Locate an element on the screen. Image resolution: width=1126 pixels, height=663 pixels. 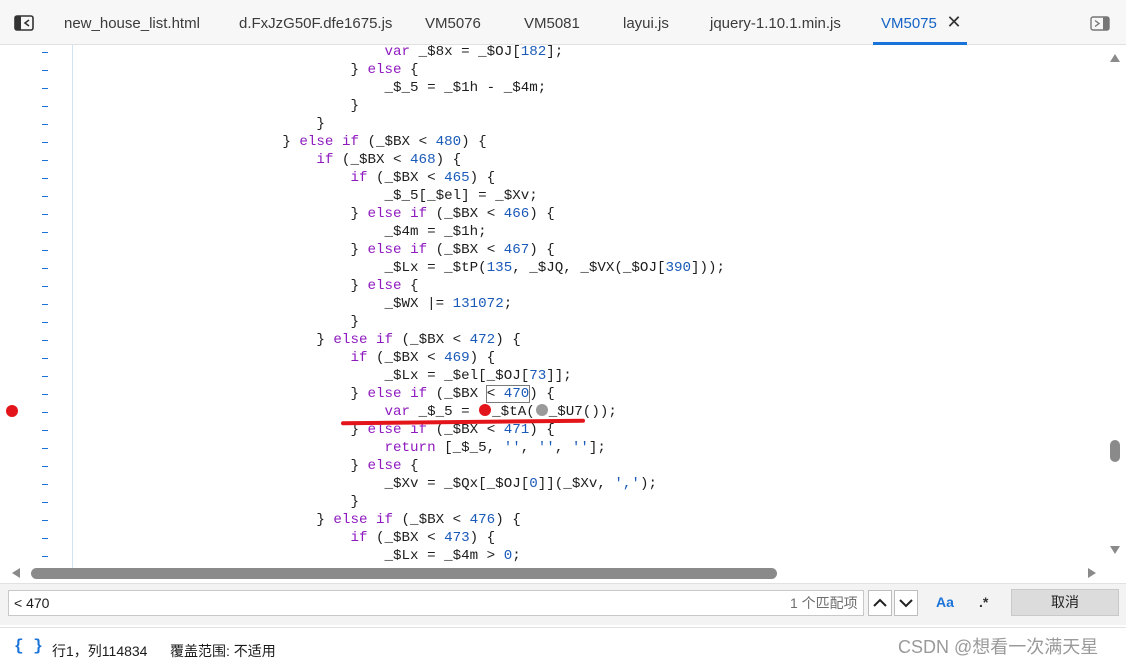
code-line: } else if (_$BX < 476) { is located at coordinates (299, 520).